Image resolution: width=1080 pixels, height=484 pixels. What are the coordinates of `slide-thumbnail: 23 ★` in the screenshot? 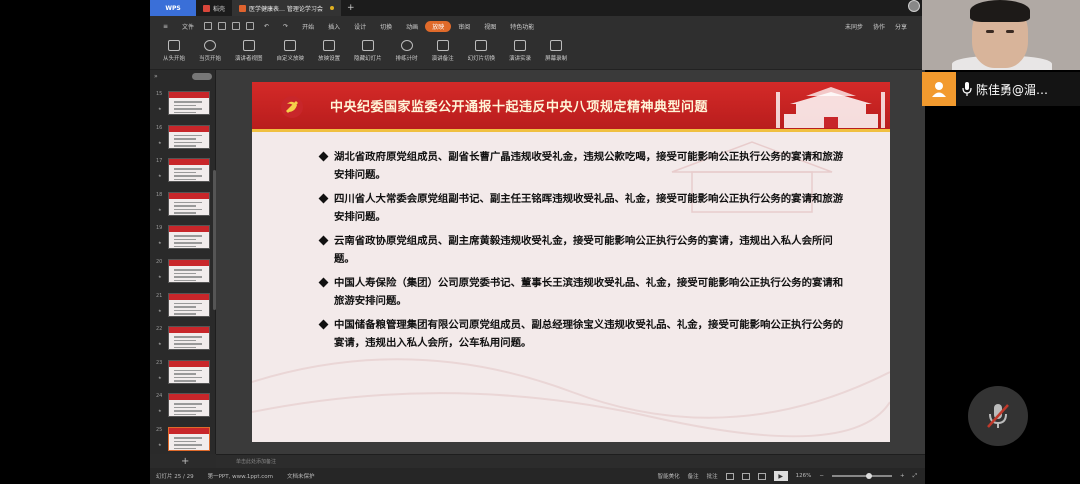 It's located at (183, 374).